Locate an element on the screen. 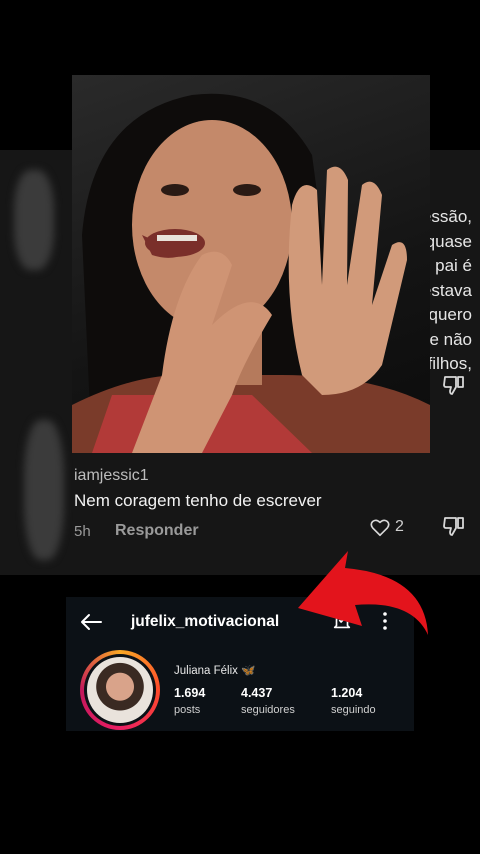 This screenshot has height=854, width=480. red-arrow-annotation is located at coordinates (363, 593).